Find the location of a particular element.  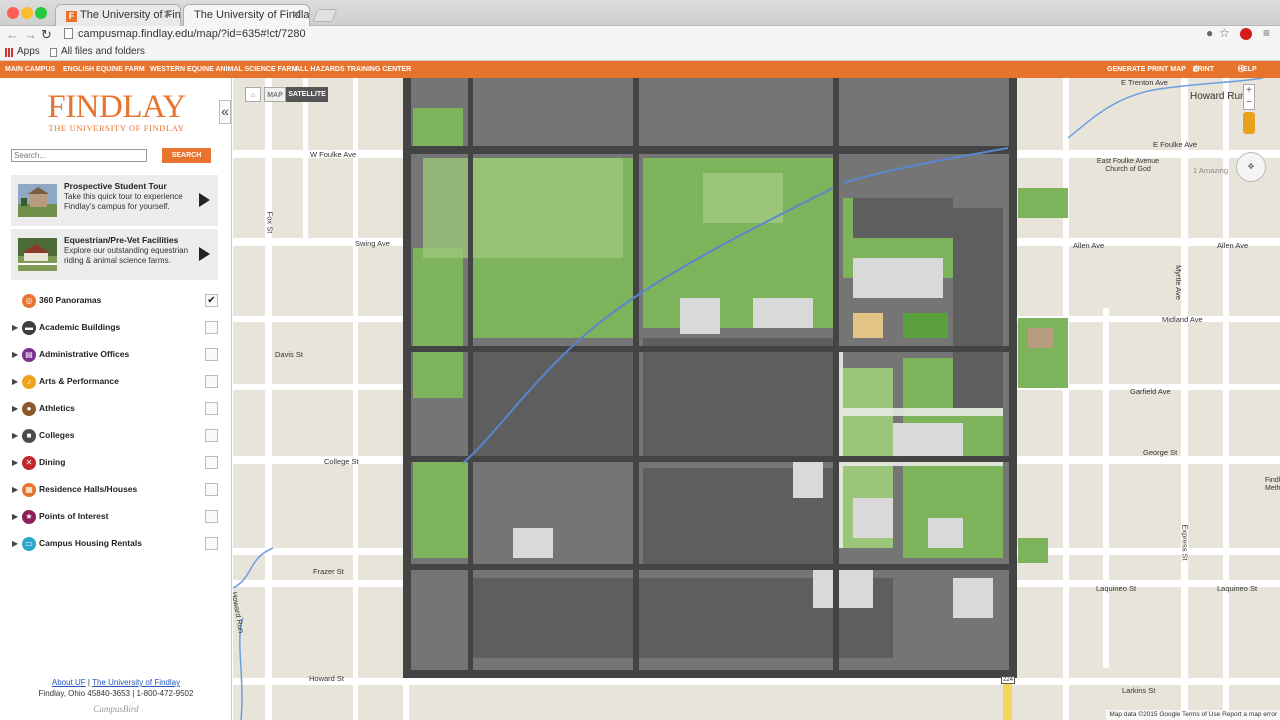

menu-hamburger-icon: ≡ is located at coordinates (1266, 33).